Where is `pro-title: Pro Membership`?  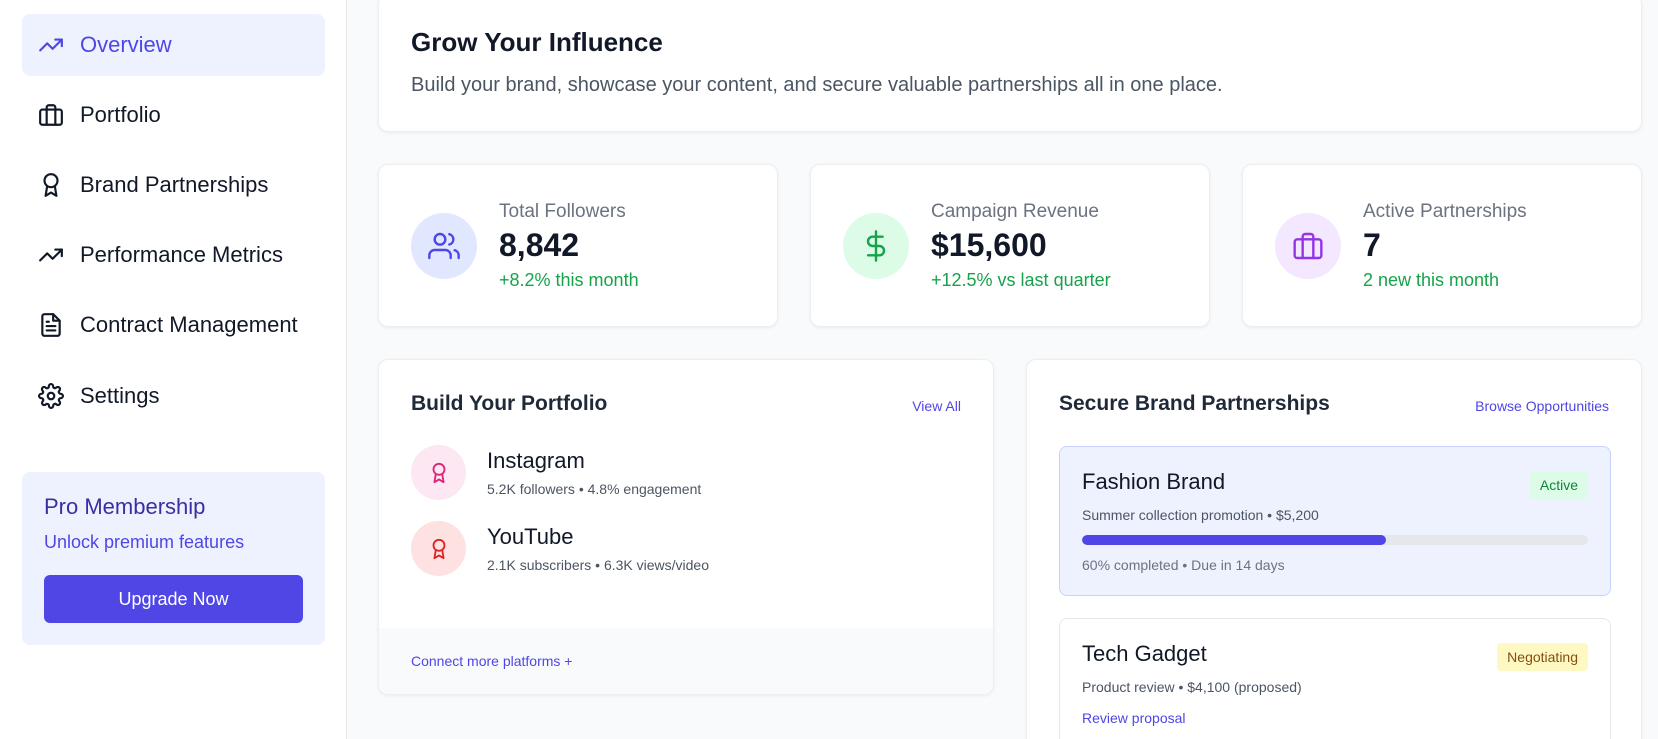 pro-title: Pro Membership is located at coordinates (125, 506).